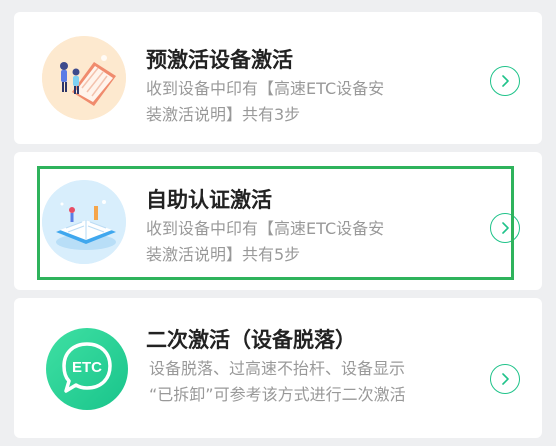 The image size is (556, 446). Describe the element at coordinates (304, 382) in the screenshot. I see `option-description: 设备脱落、过高速不抬杆、设备显示 “已拆卸”可参考该方式进行二次激活` at that location.